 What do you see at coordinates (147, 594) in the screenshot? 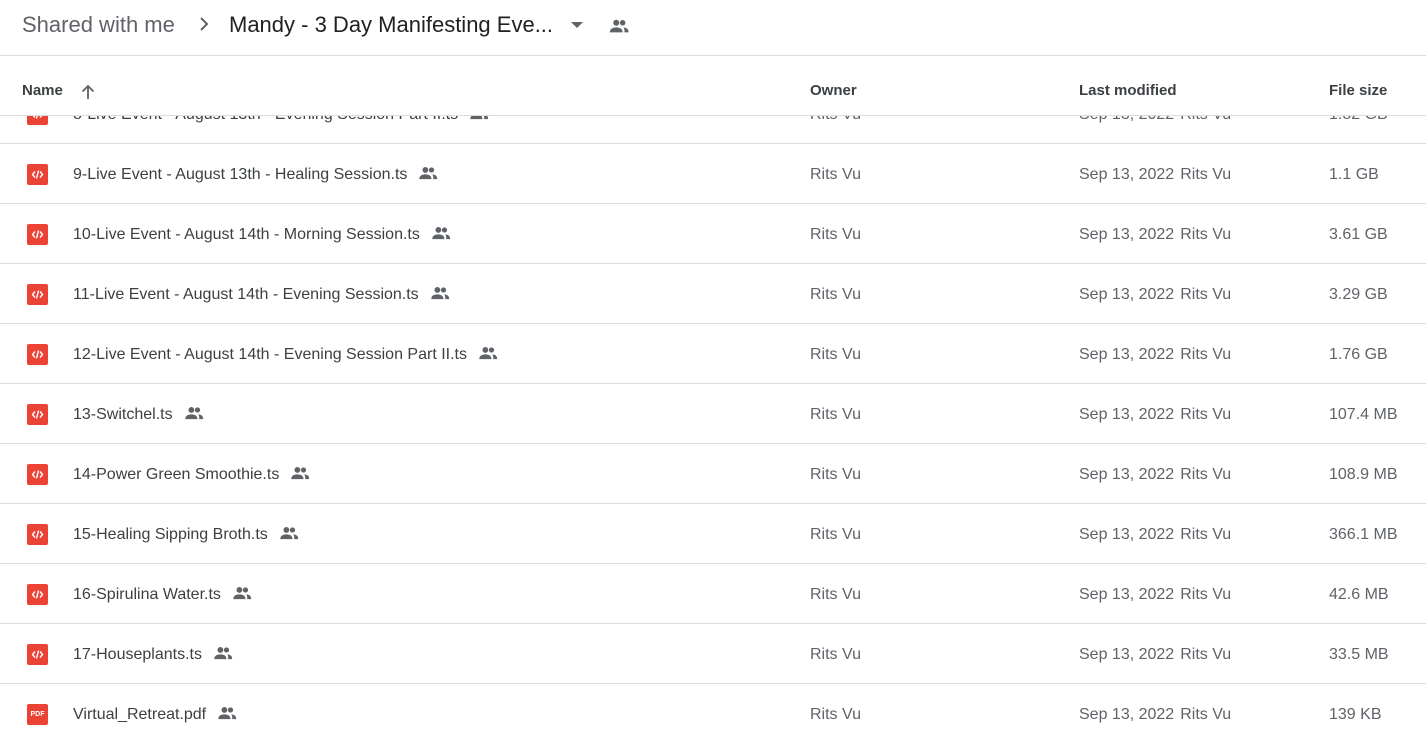
I see `file-name-text: 16-Spirulina Water.ts` at bounding box center [147, 594].